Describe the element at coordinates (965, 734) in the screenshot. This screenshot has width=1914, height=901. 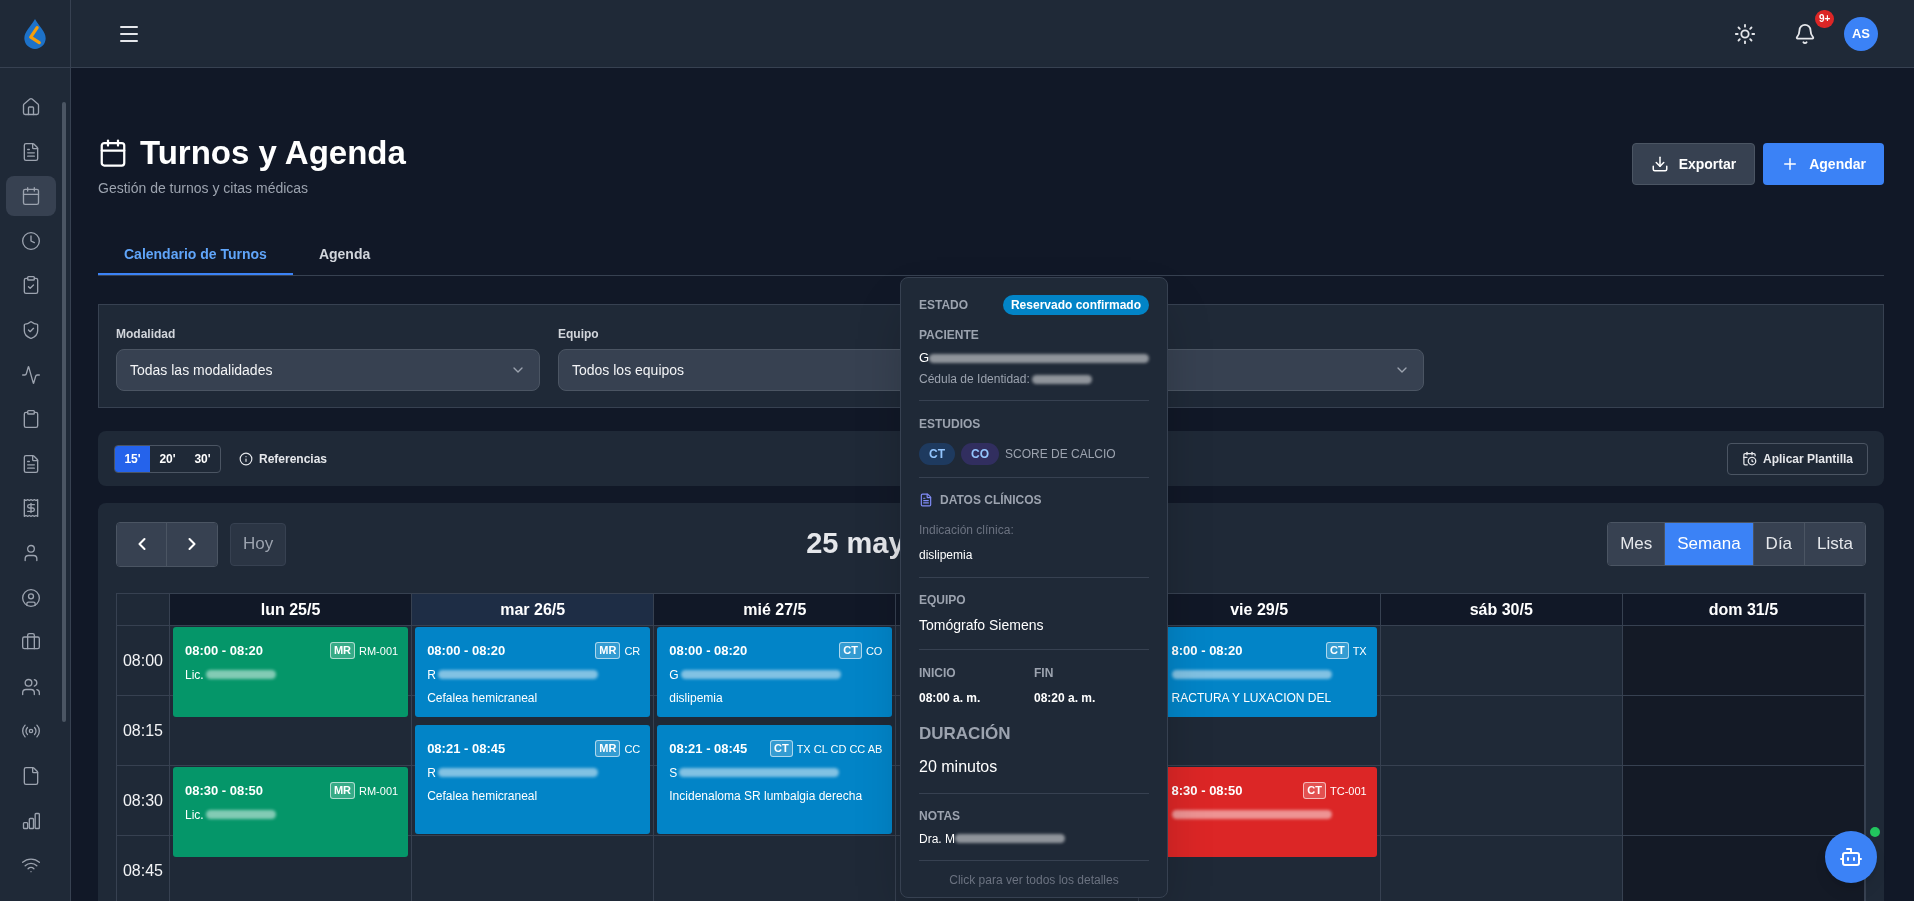
I see `field-label: DURACIÓN` at that location.